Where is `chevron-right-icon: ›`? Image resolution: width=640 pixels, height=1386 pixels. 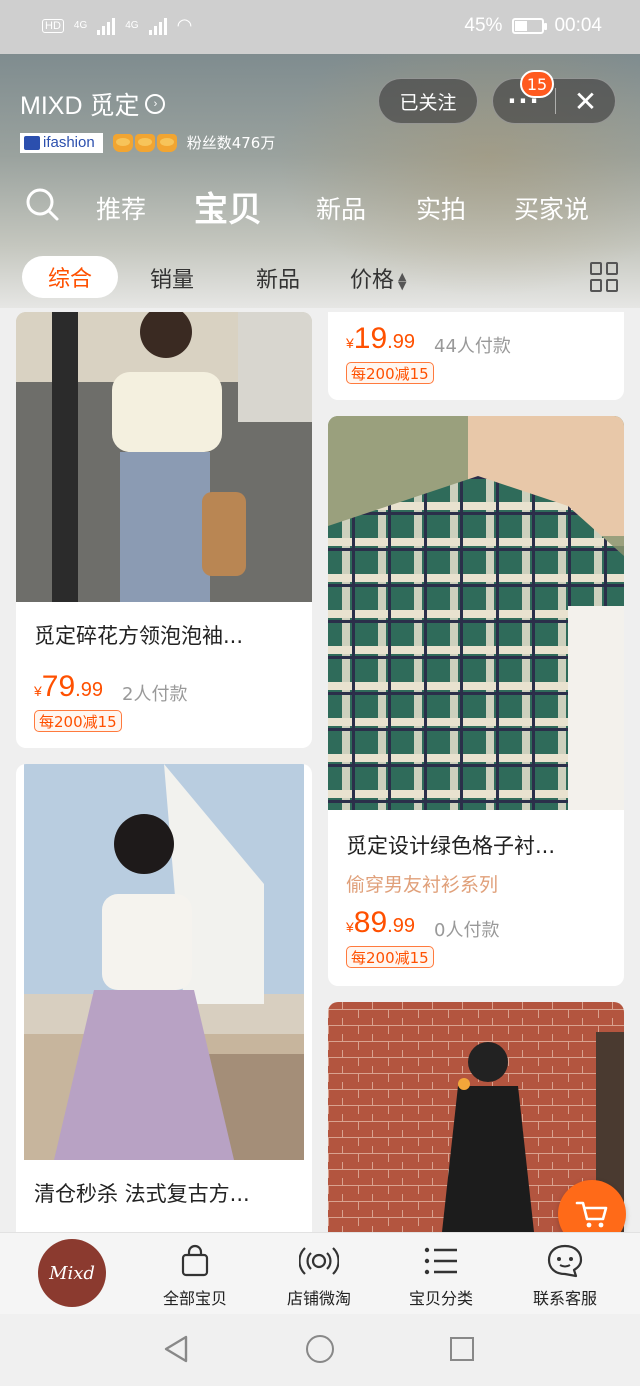 chevron-right-icon: › is located at coordinates (155, 104).